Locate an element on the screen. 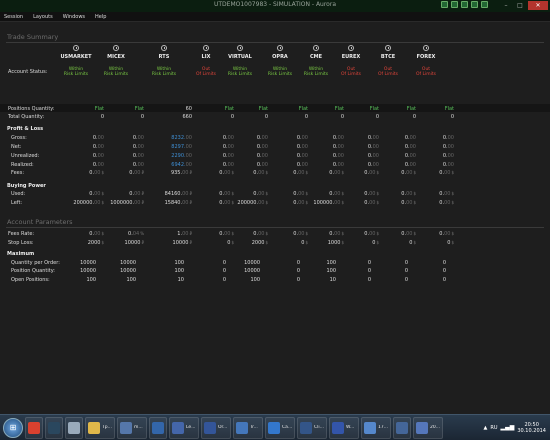 This screenshot has width=550, height=440. maximum-value: 0 is located at coordinates (444, 263).